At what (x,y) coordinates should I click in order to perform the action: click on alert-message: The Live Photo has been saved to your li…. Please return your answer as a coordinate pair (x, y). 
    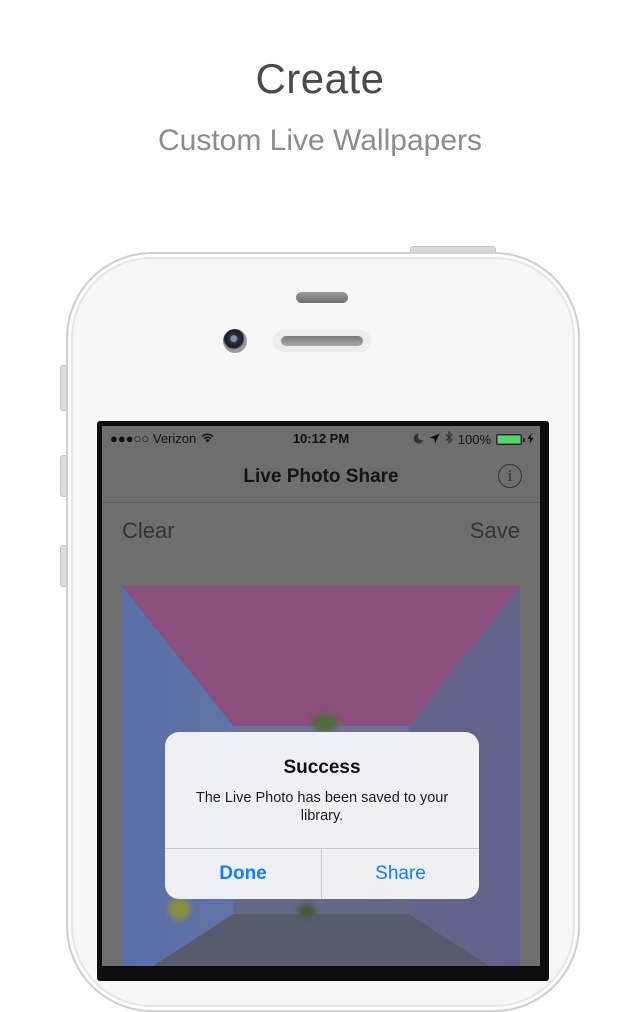
    Looking at the image, I should click on (322, 807).